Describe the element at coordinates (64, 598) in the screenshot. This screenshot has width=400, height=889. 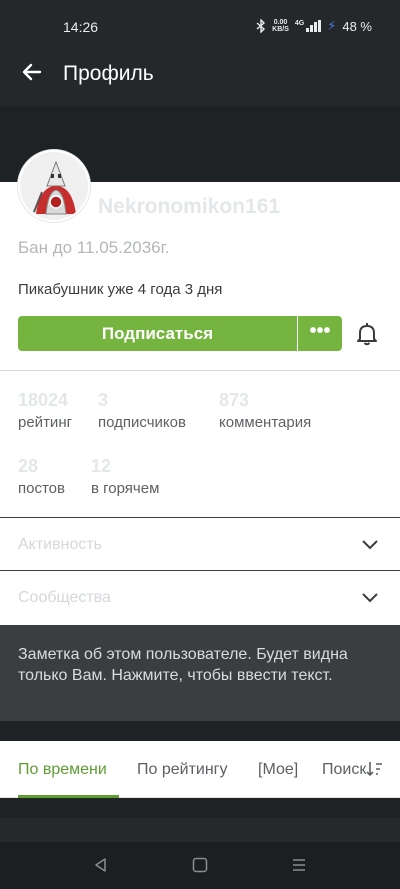
I see `communities-section-header: Сообщества` at that location.